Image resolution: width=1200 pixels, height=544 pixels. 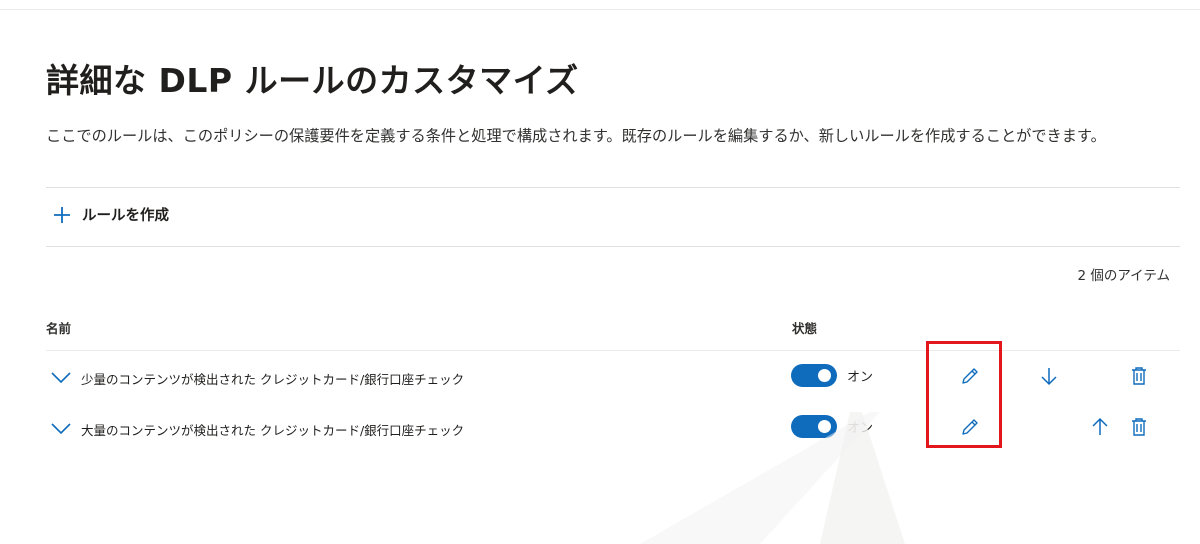 What do you see at coordinates (600, 9) in the screenshot?
I see `top-divider` at bounding box center [600, 9].